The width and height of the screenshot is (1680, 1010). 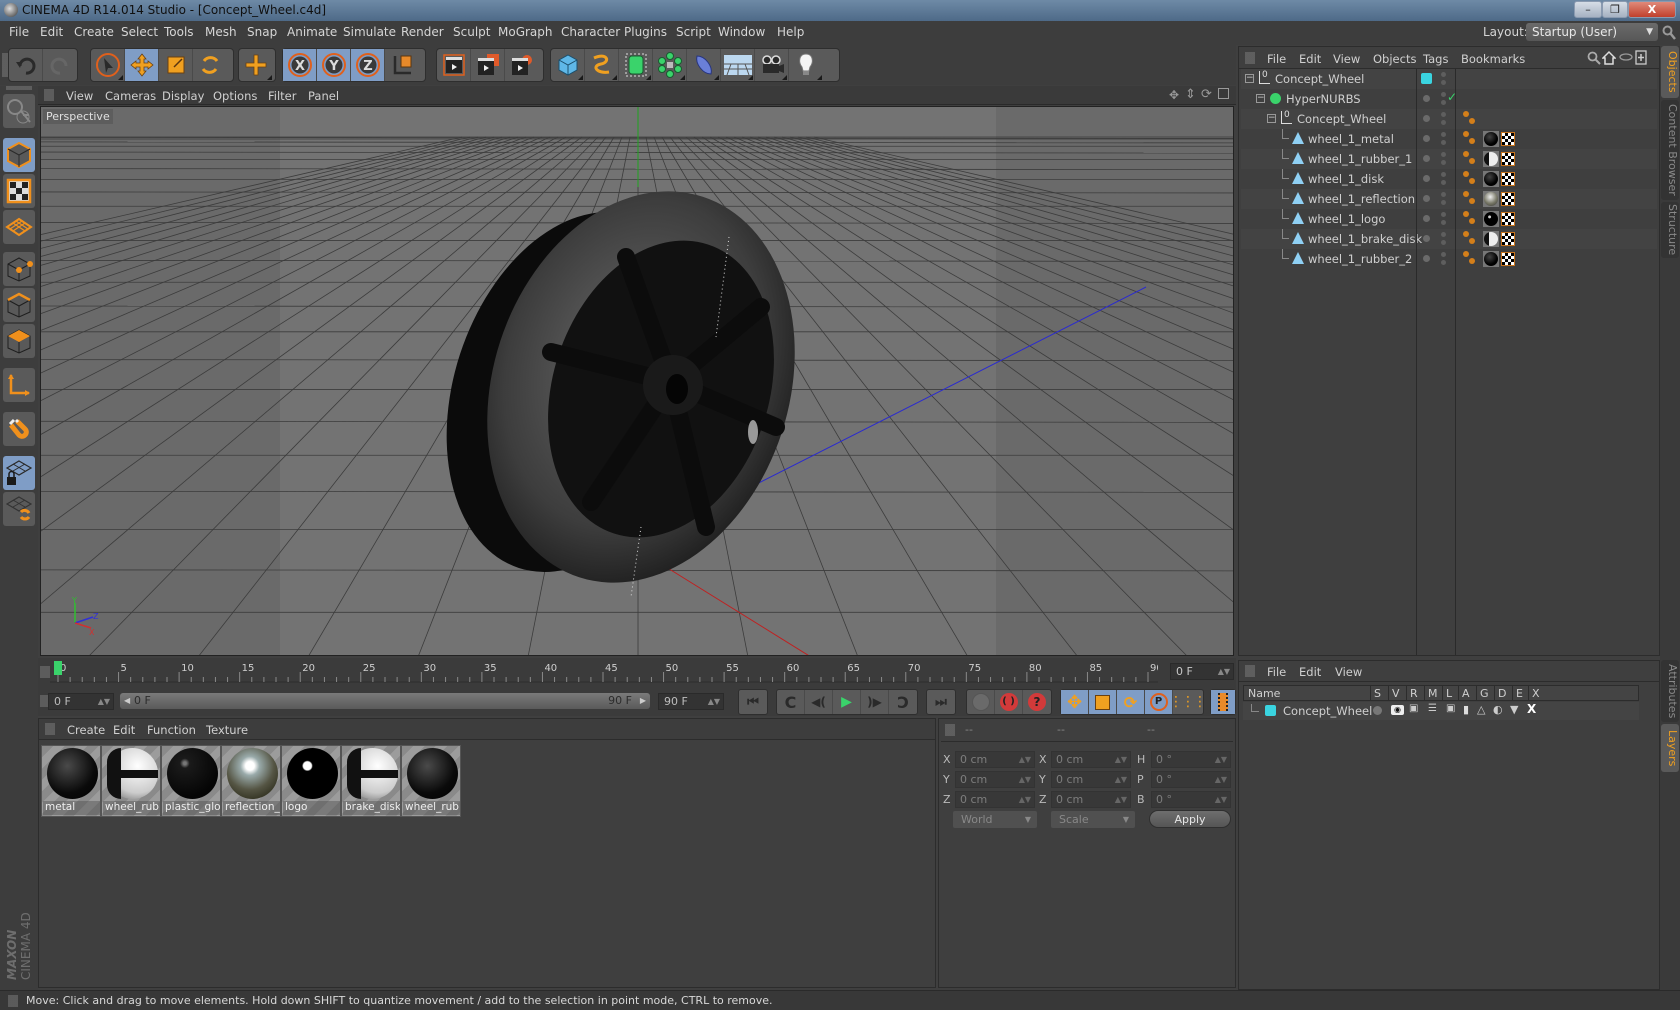 I want to click on menu-tools: Tools, so click(x=179, y=32).